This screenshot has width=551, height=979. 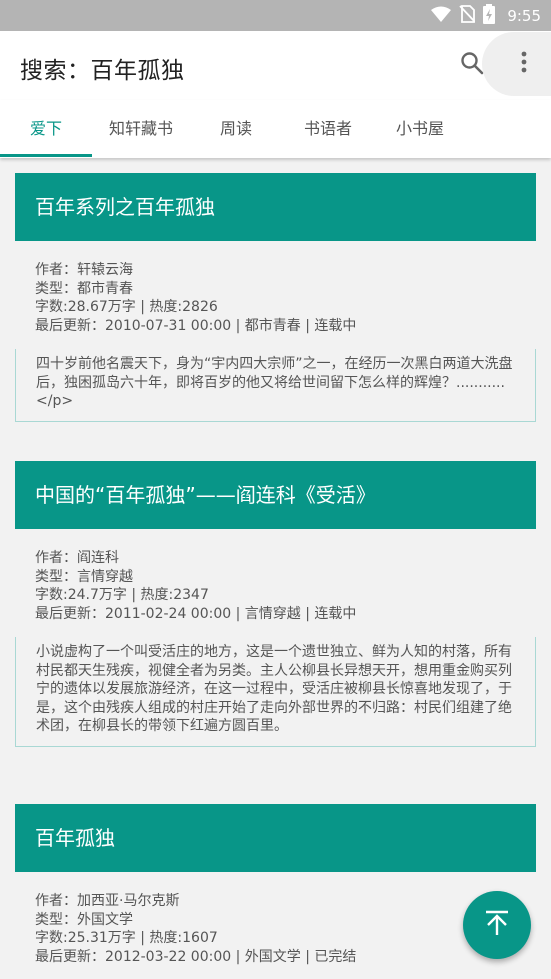 I want to click on tab-indicator, so click(x=46, y=155).